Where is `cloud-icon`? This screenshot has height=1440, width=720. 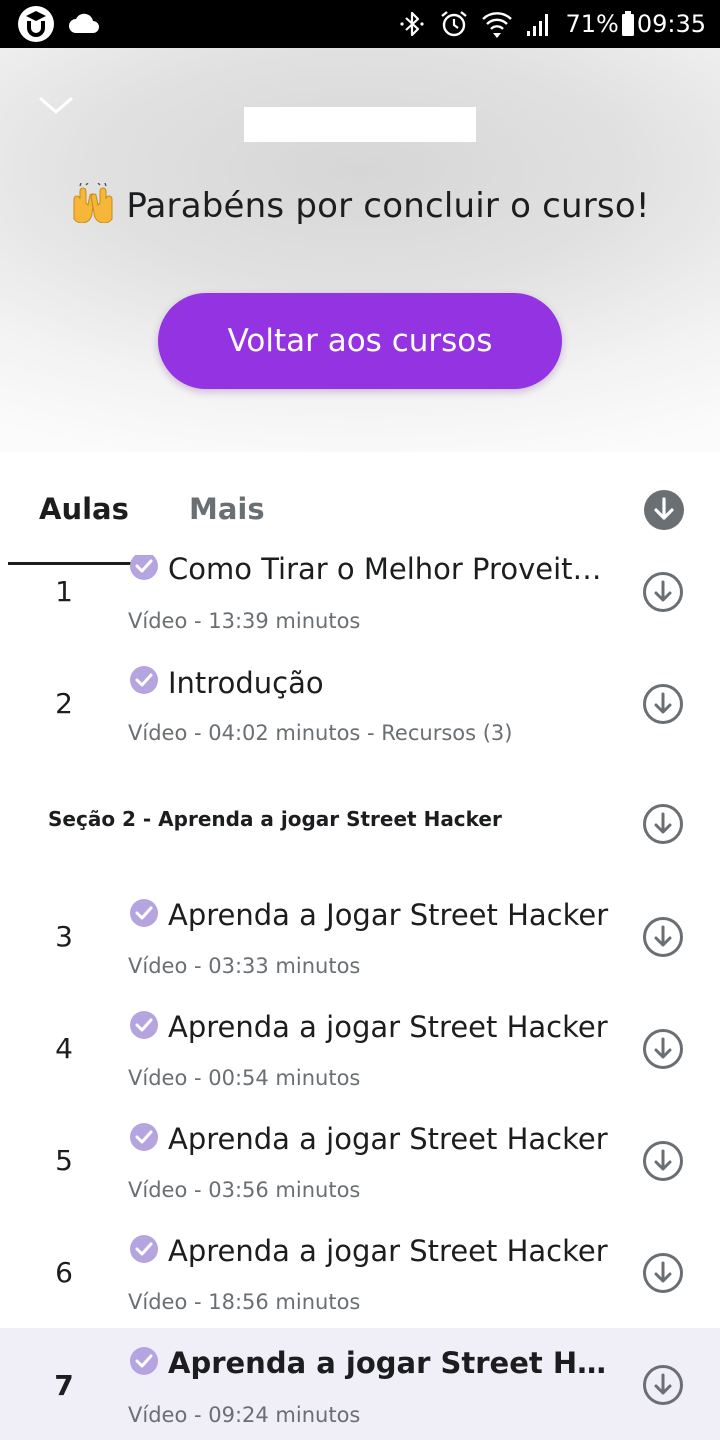 cloud-icon is located at coordinates (84, 23).